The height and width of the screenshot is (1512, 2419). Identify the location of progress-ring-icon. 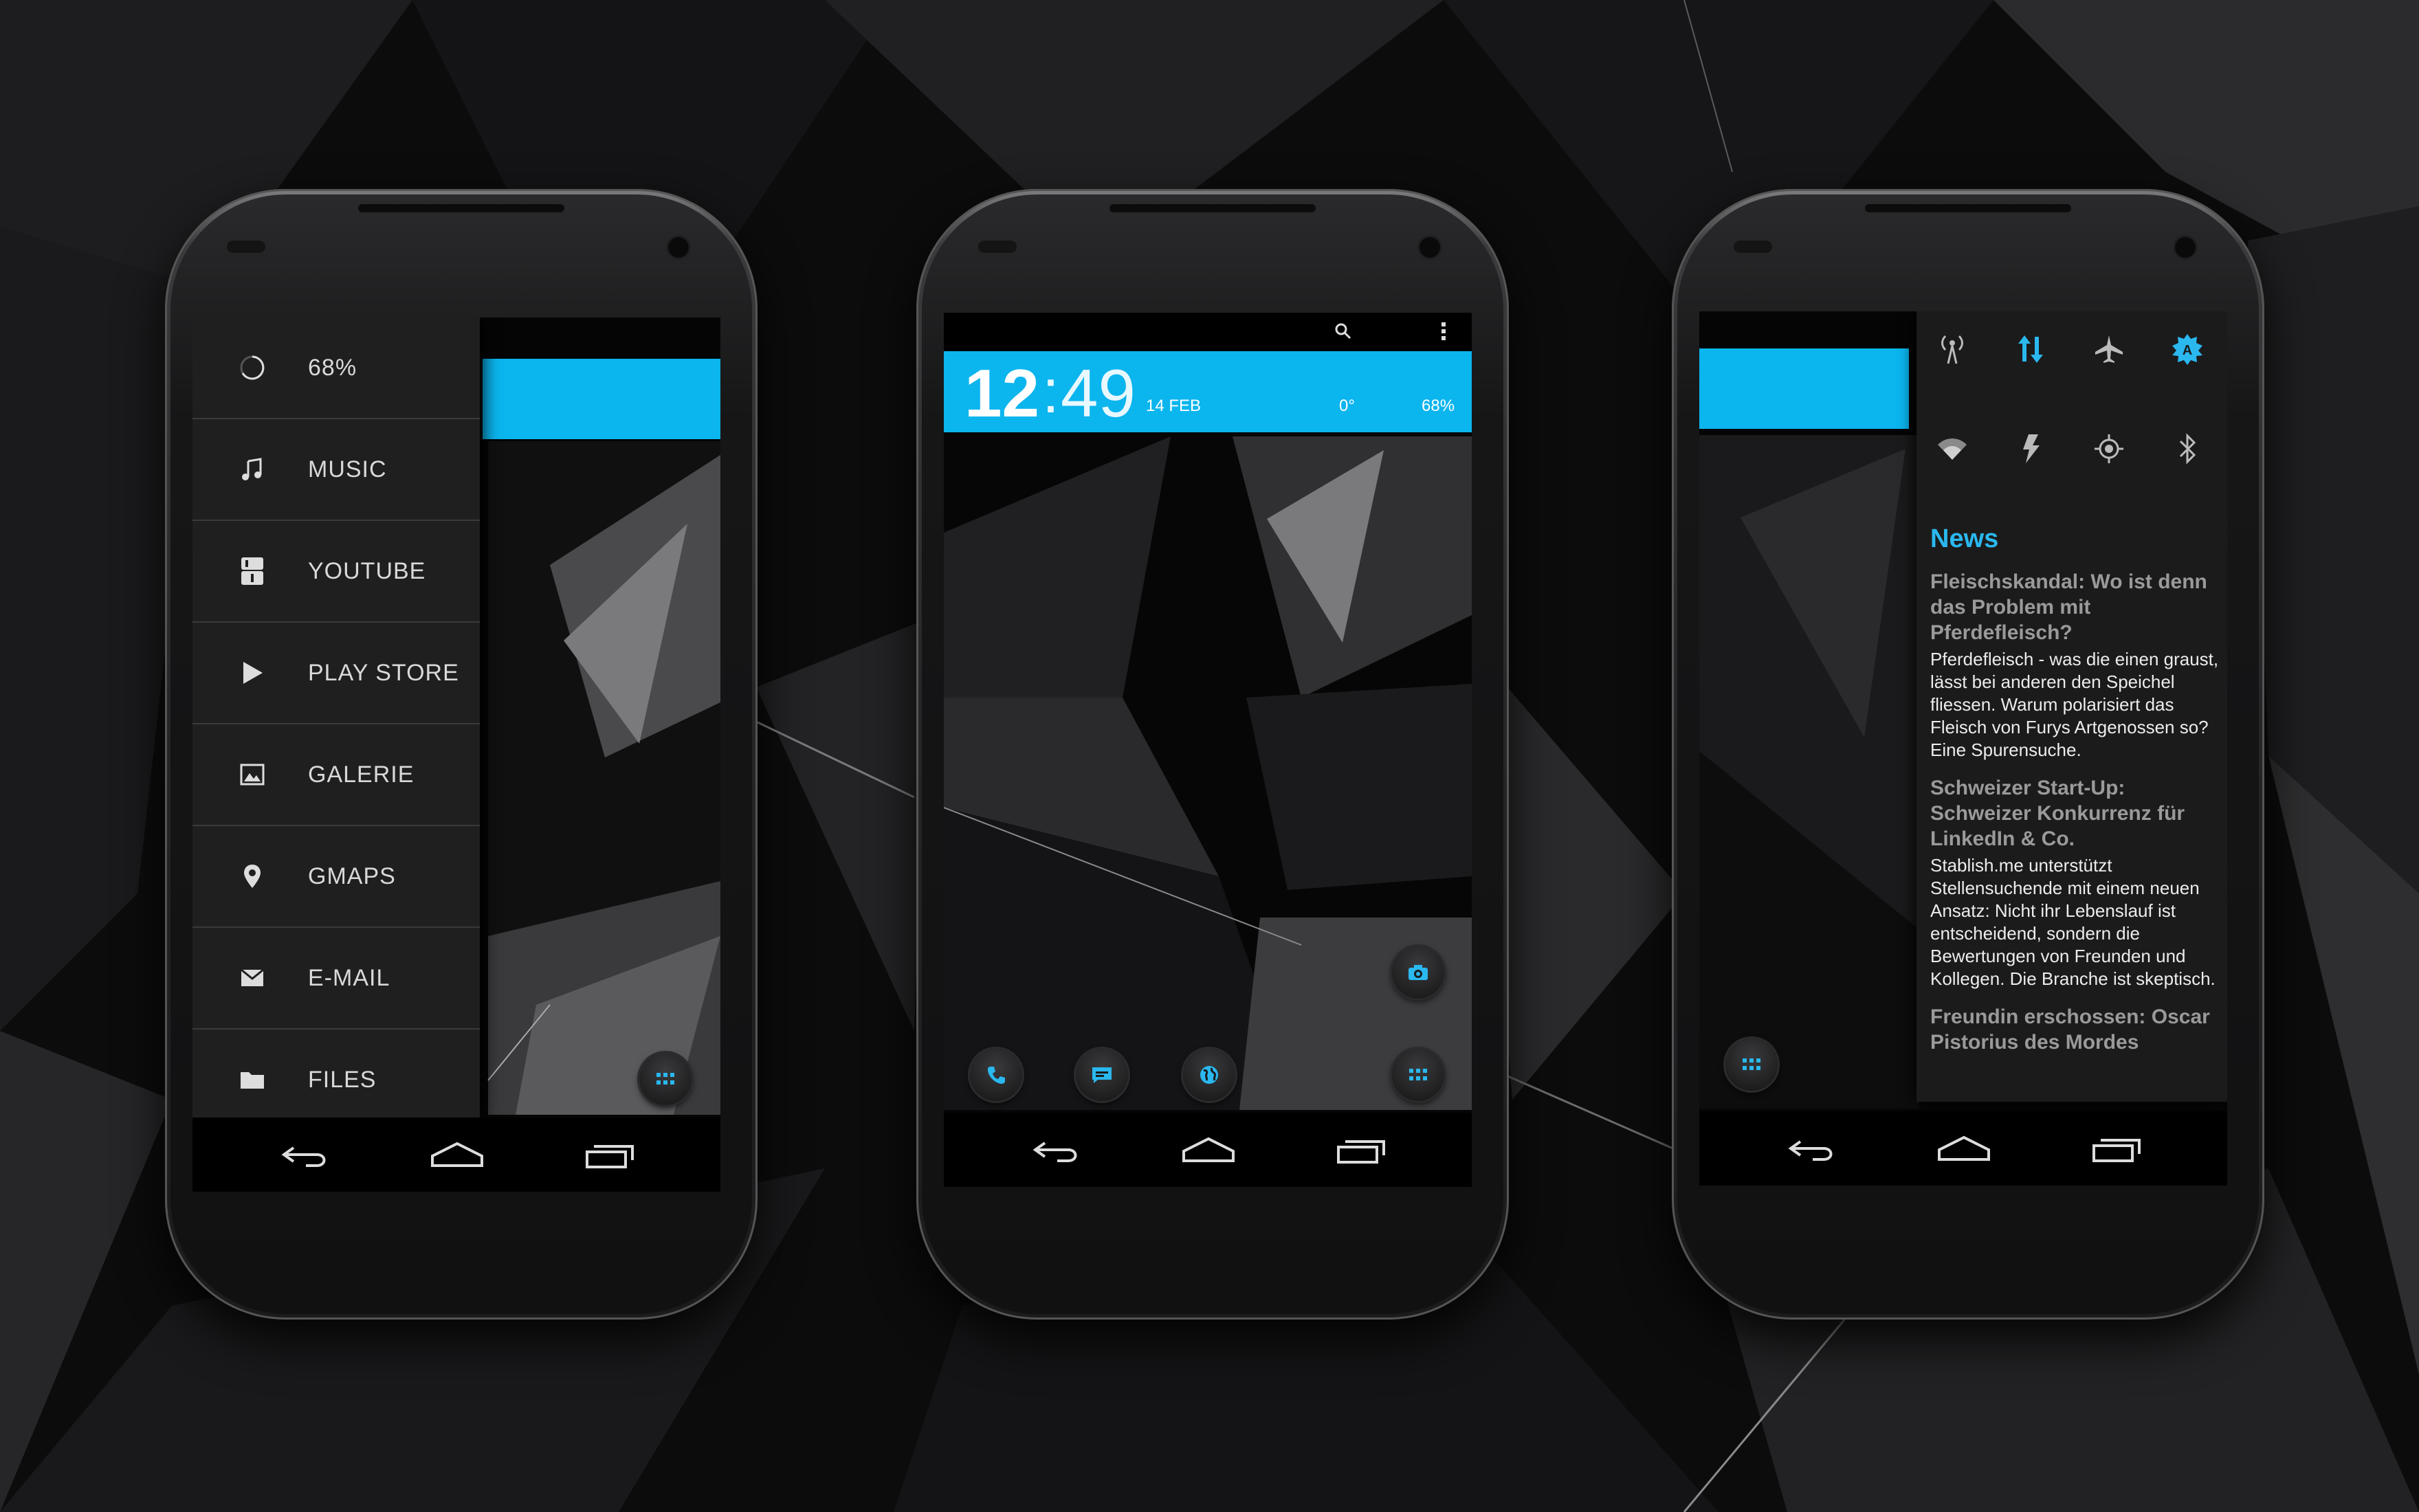
(252, 368).